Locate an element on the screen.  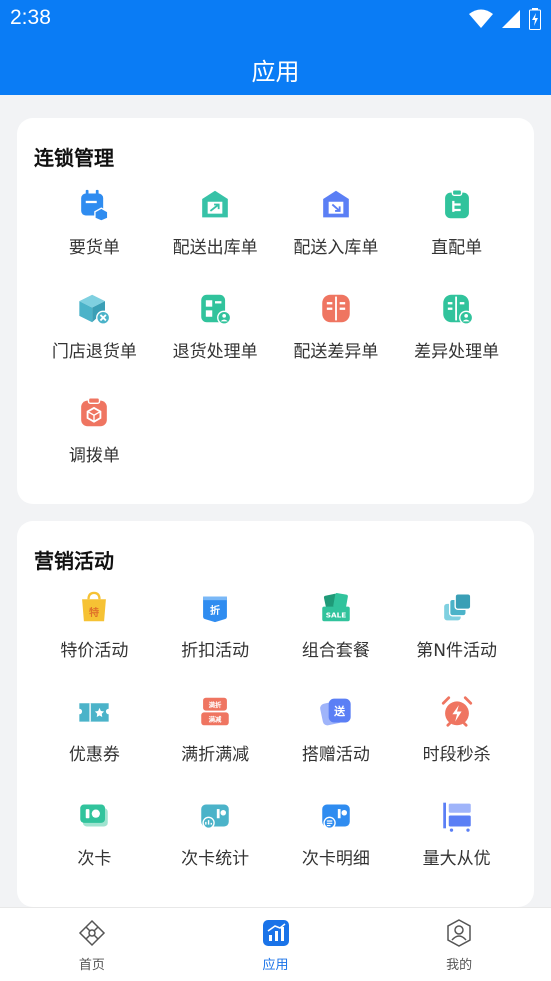
svg-text: SALE is located at coordinates (336, 615).